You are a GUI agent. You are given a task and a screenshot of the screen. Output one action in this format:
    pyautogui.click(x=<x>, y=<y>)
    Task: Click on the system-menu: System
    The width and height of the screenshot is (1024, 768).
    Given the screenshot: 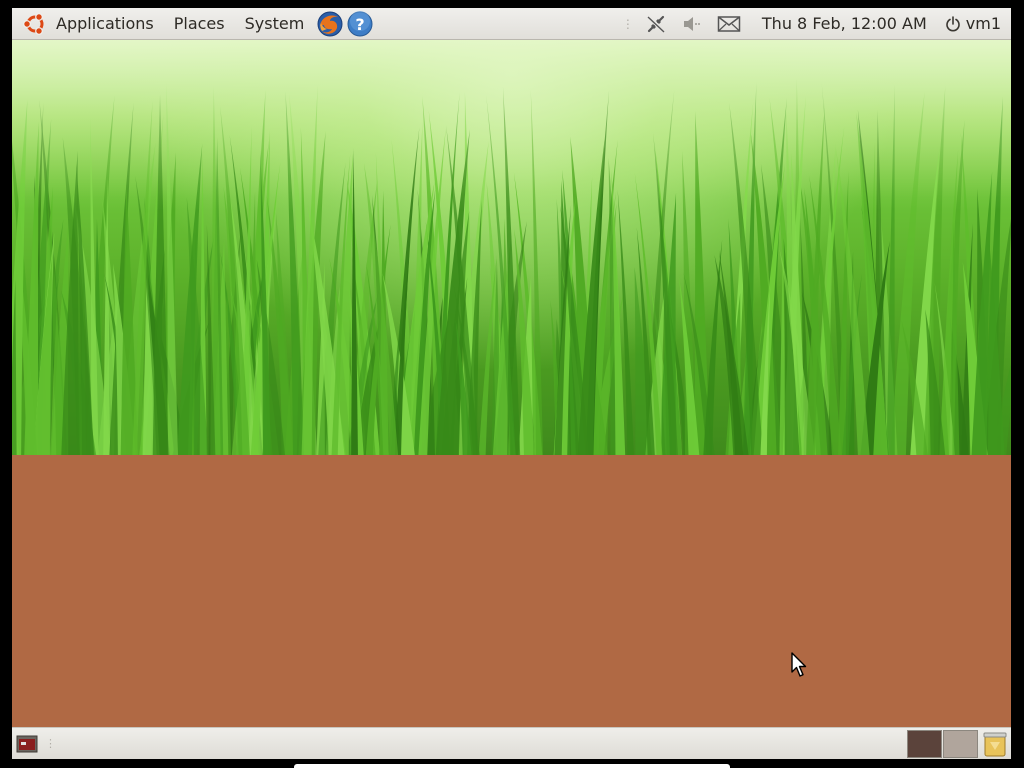 What is the action you would take?
    pyautogui.click(x=275, y=23)
    